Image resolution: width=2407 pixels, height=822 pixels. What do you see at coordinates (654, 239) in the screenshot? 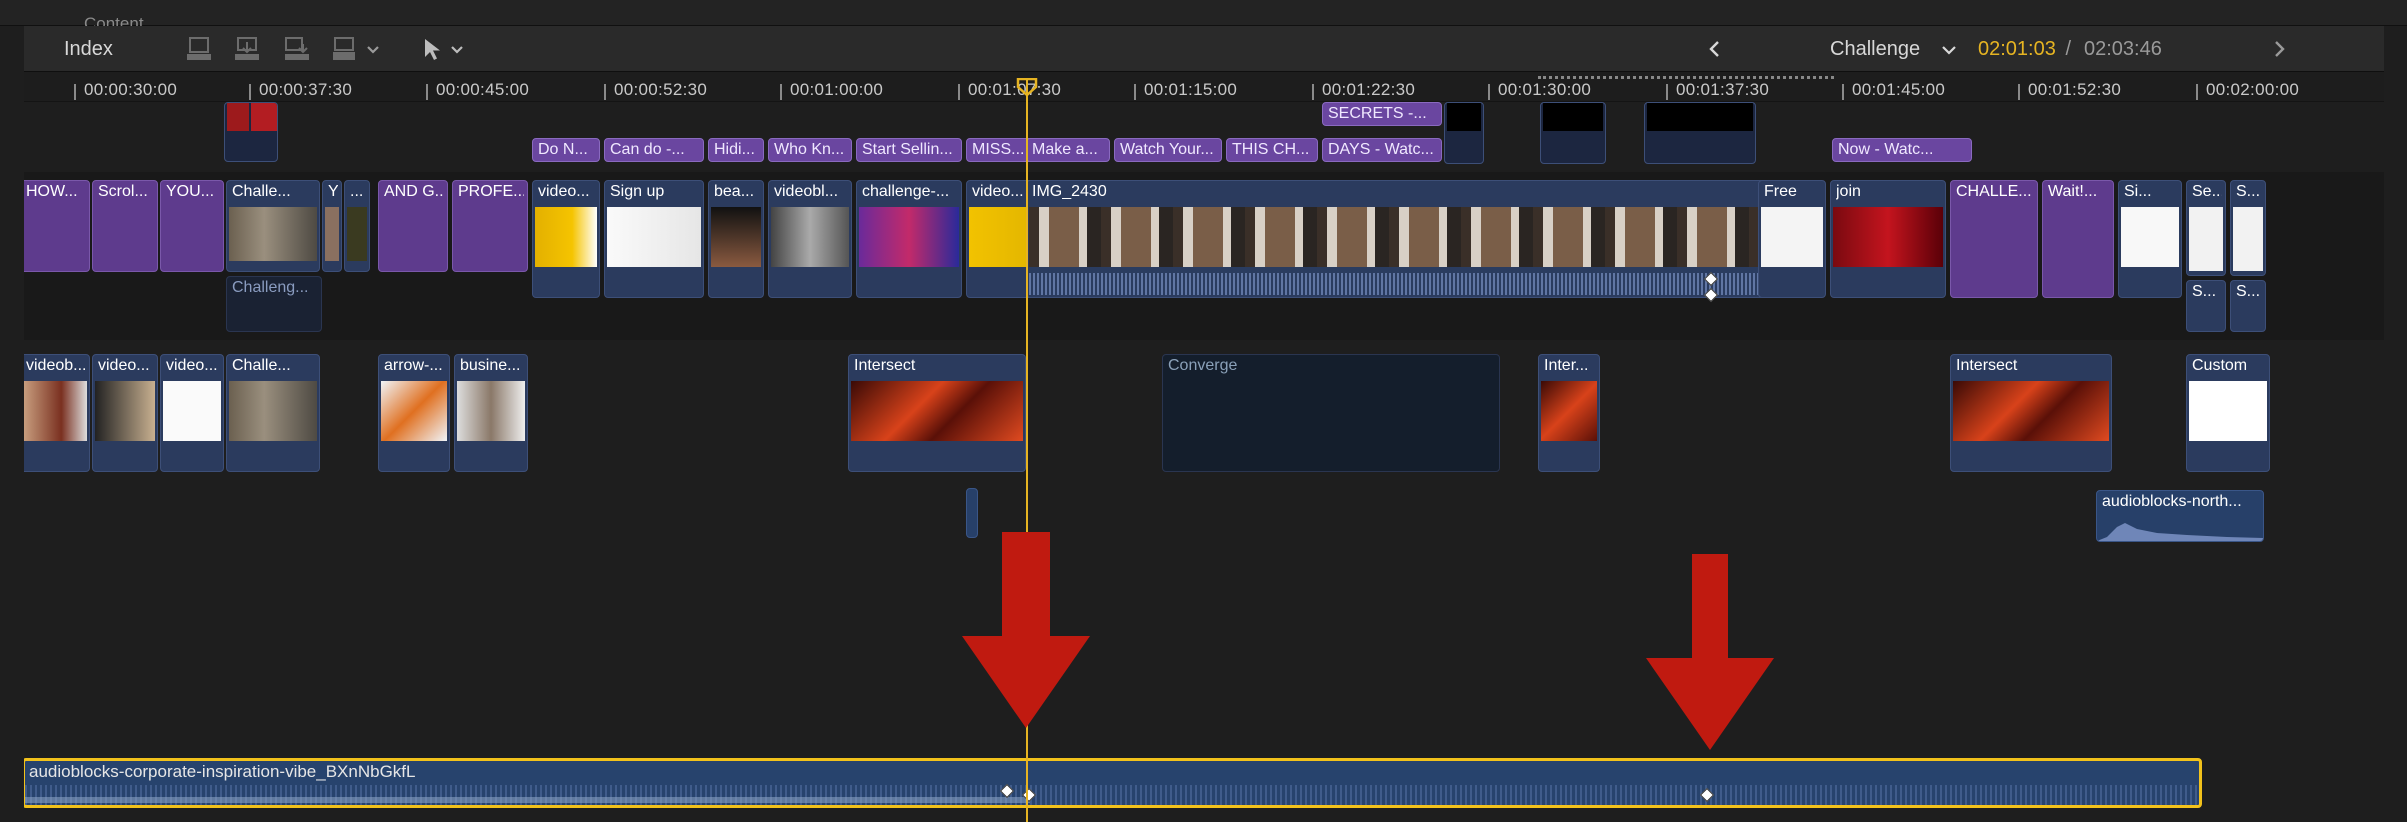
I see `clip-compound: Sign up` at bounding box center [654, 239].